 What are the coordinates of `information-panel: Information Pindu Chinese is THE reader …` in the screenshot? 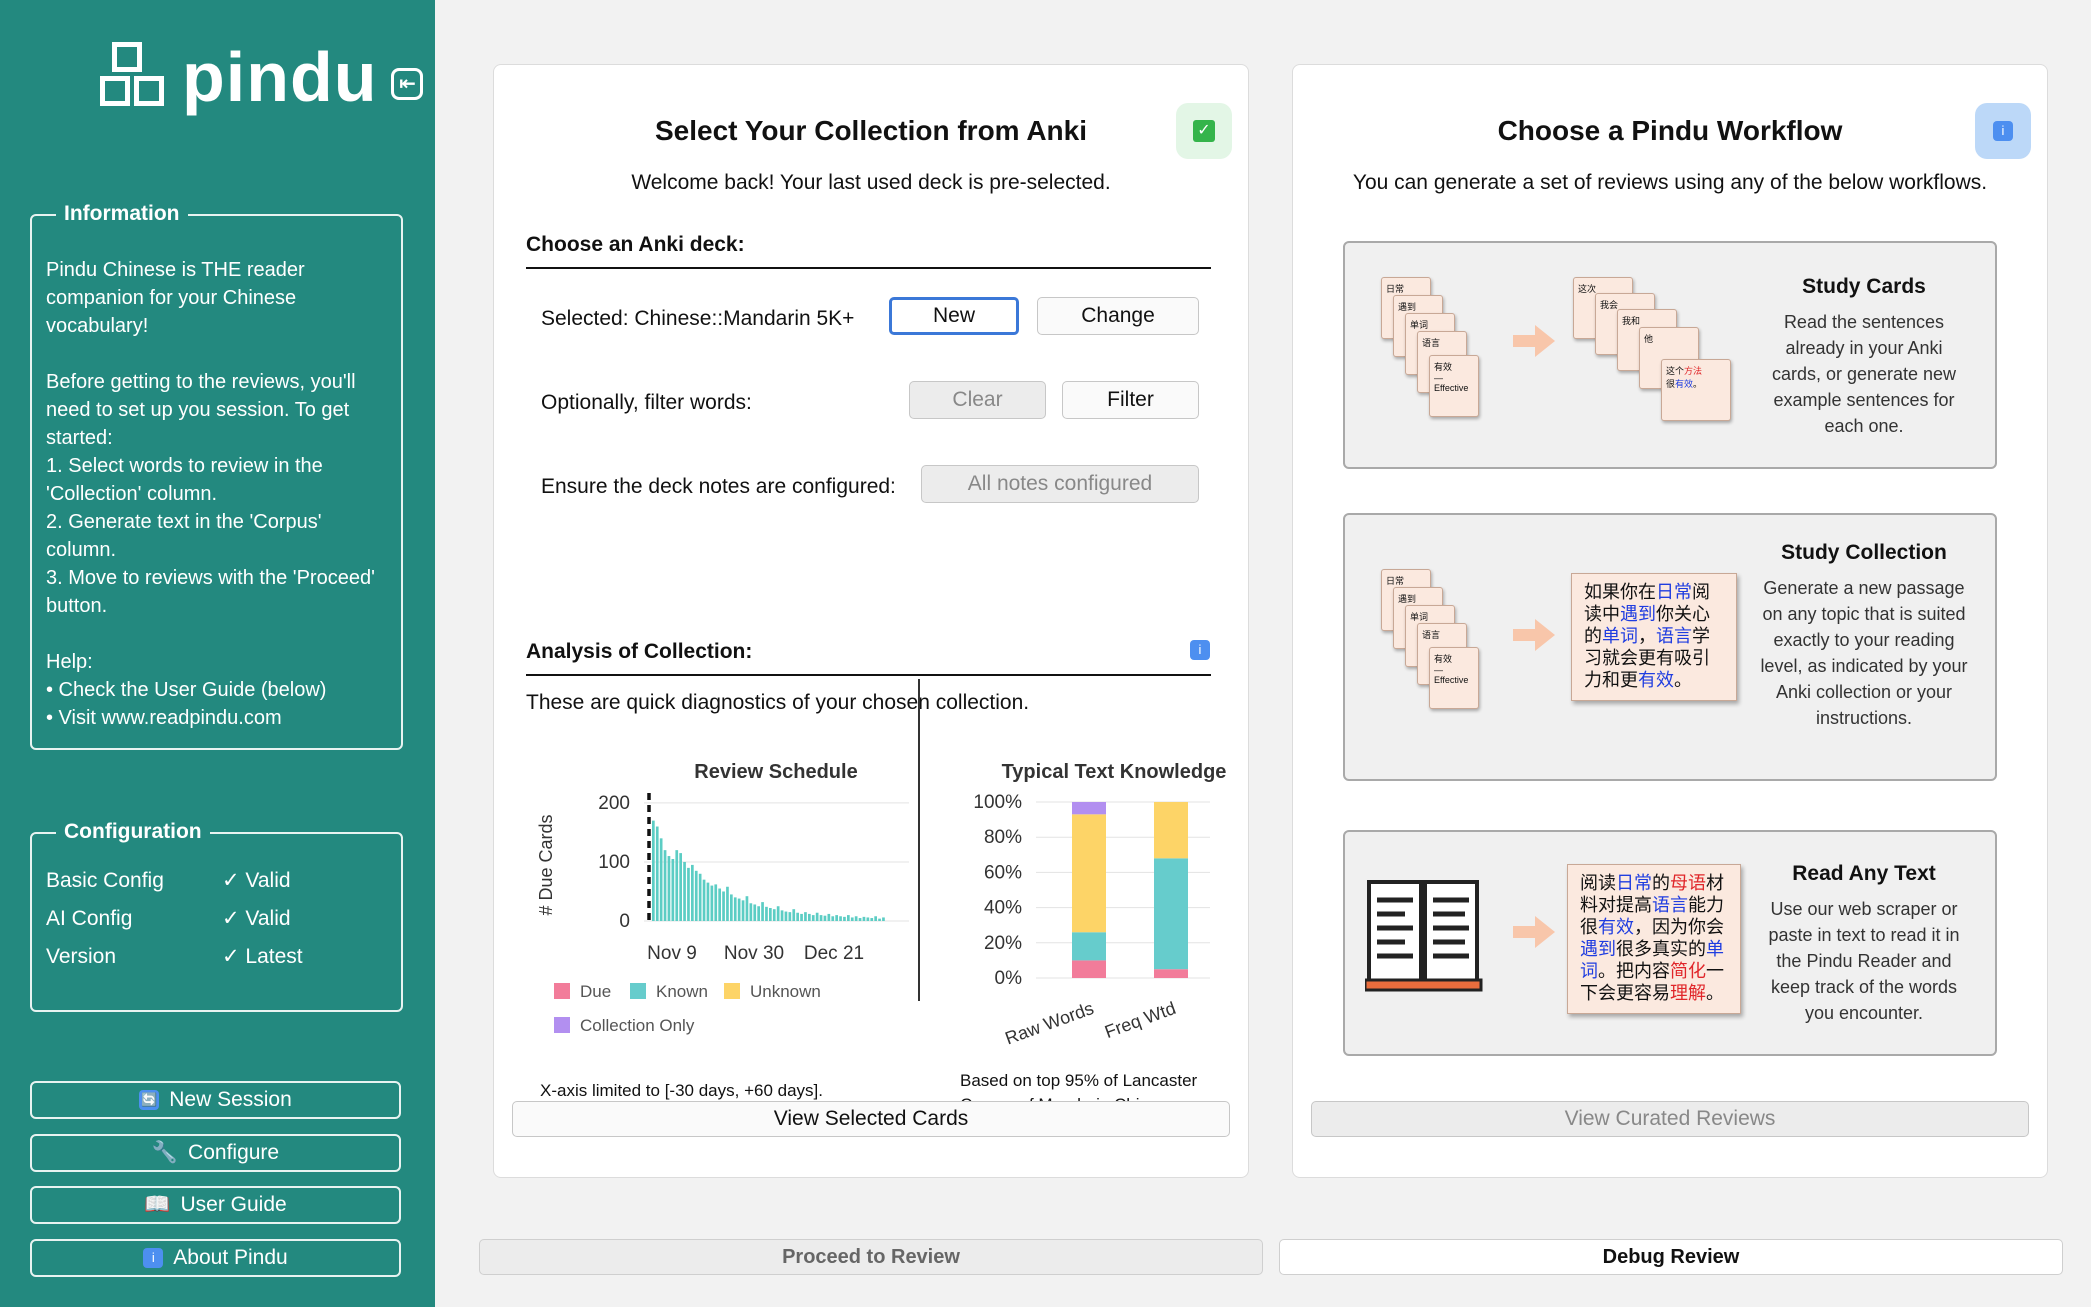 It's located at (216, 476).